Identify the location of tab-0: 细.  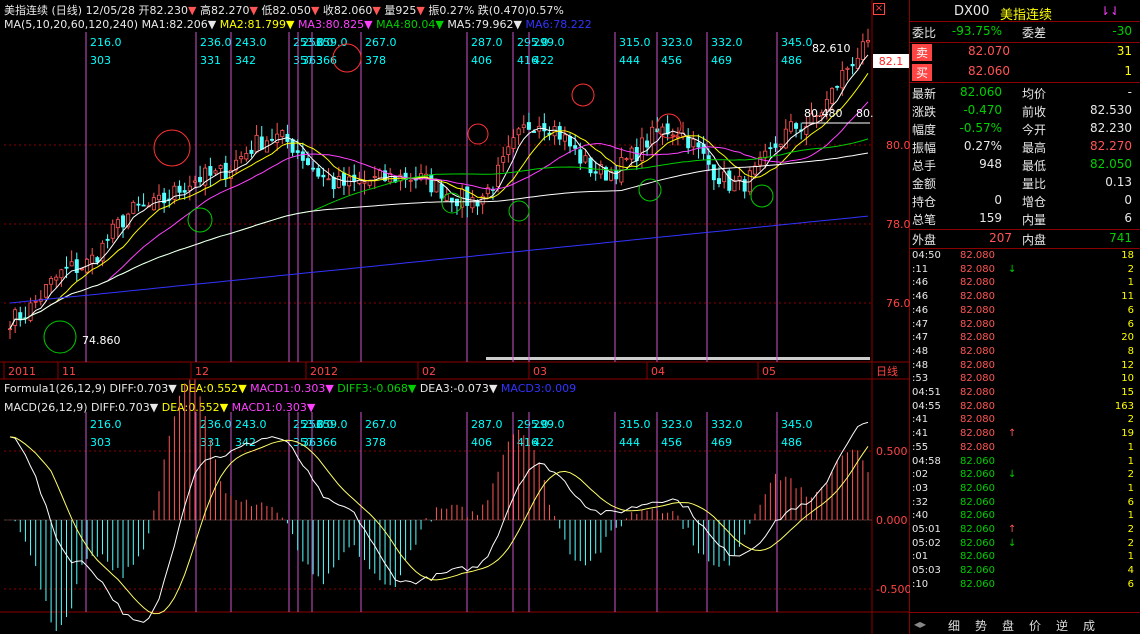
(954, 625).